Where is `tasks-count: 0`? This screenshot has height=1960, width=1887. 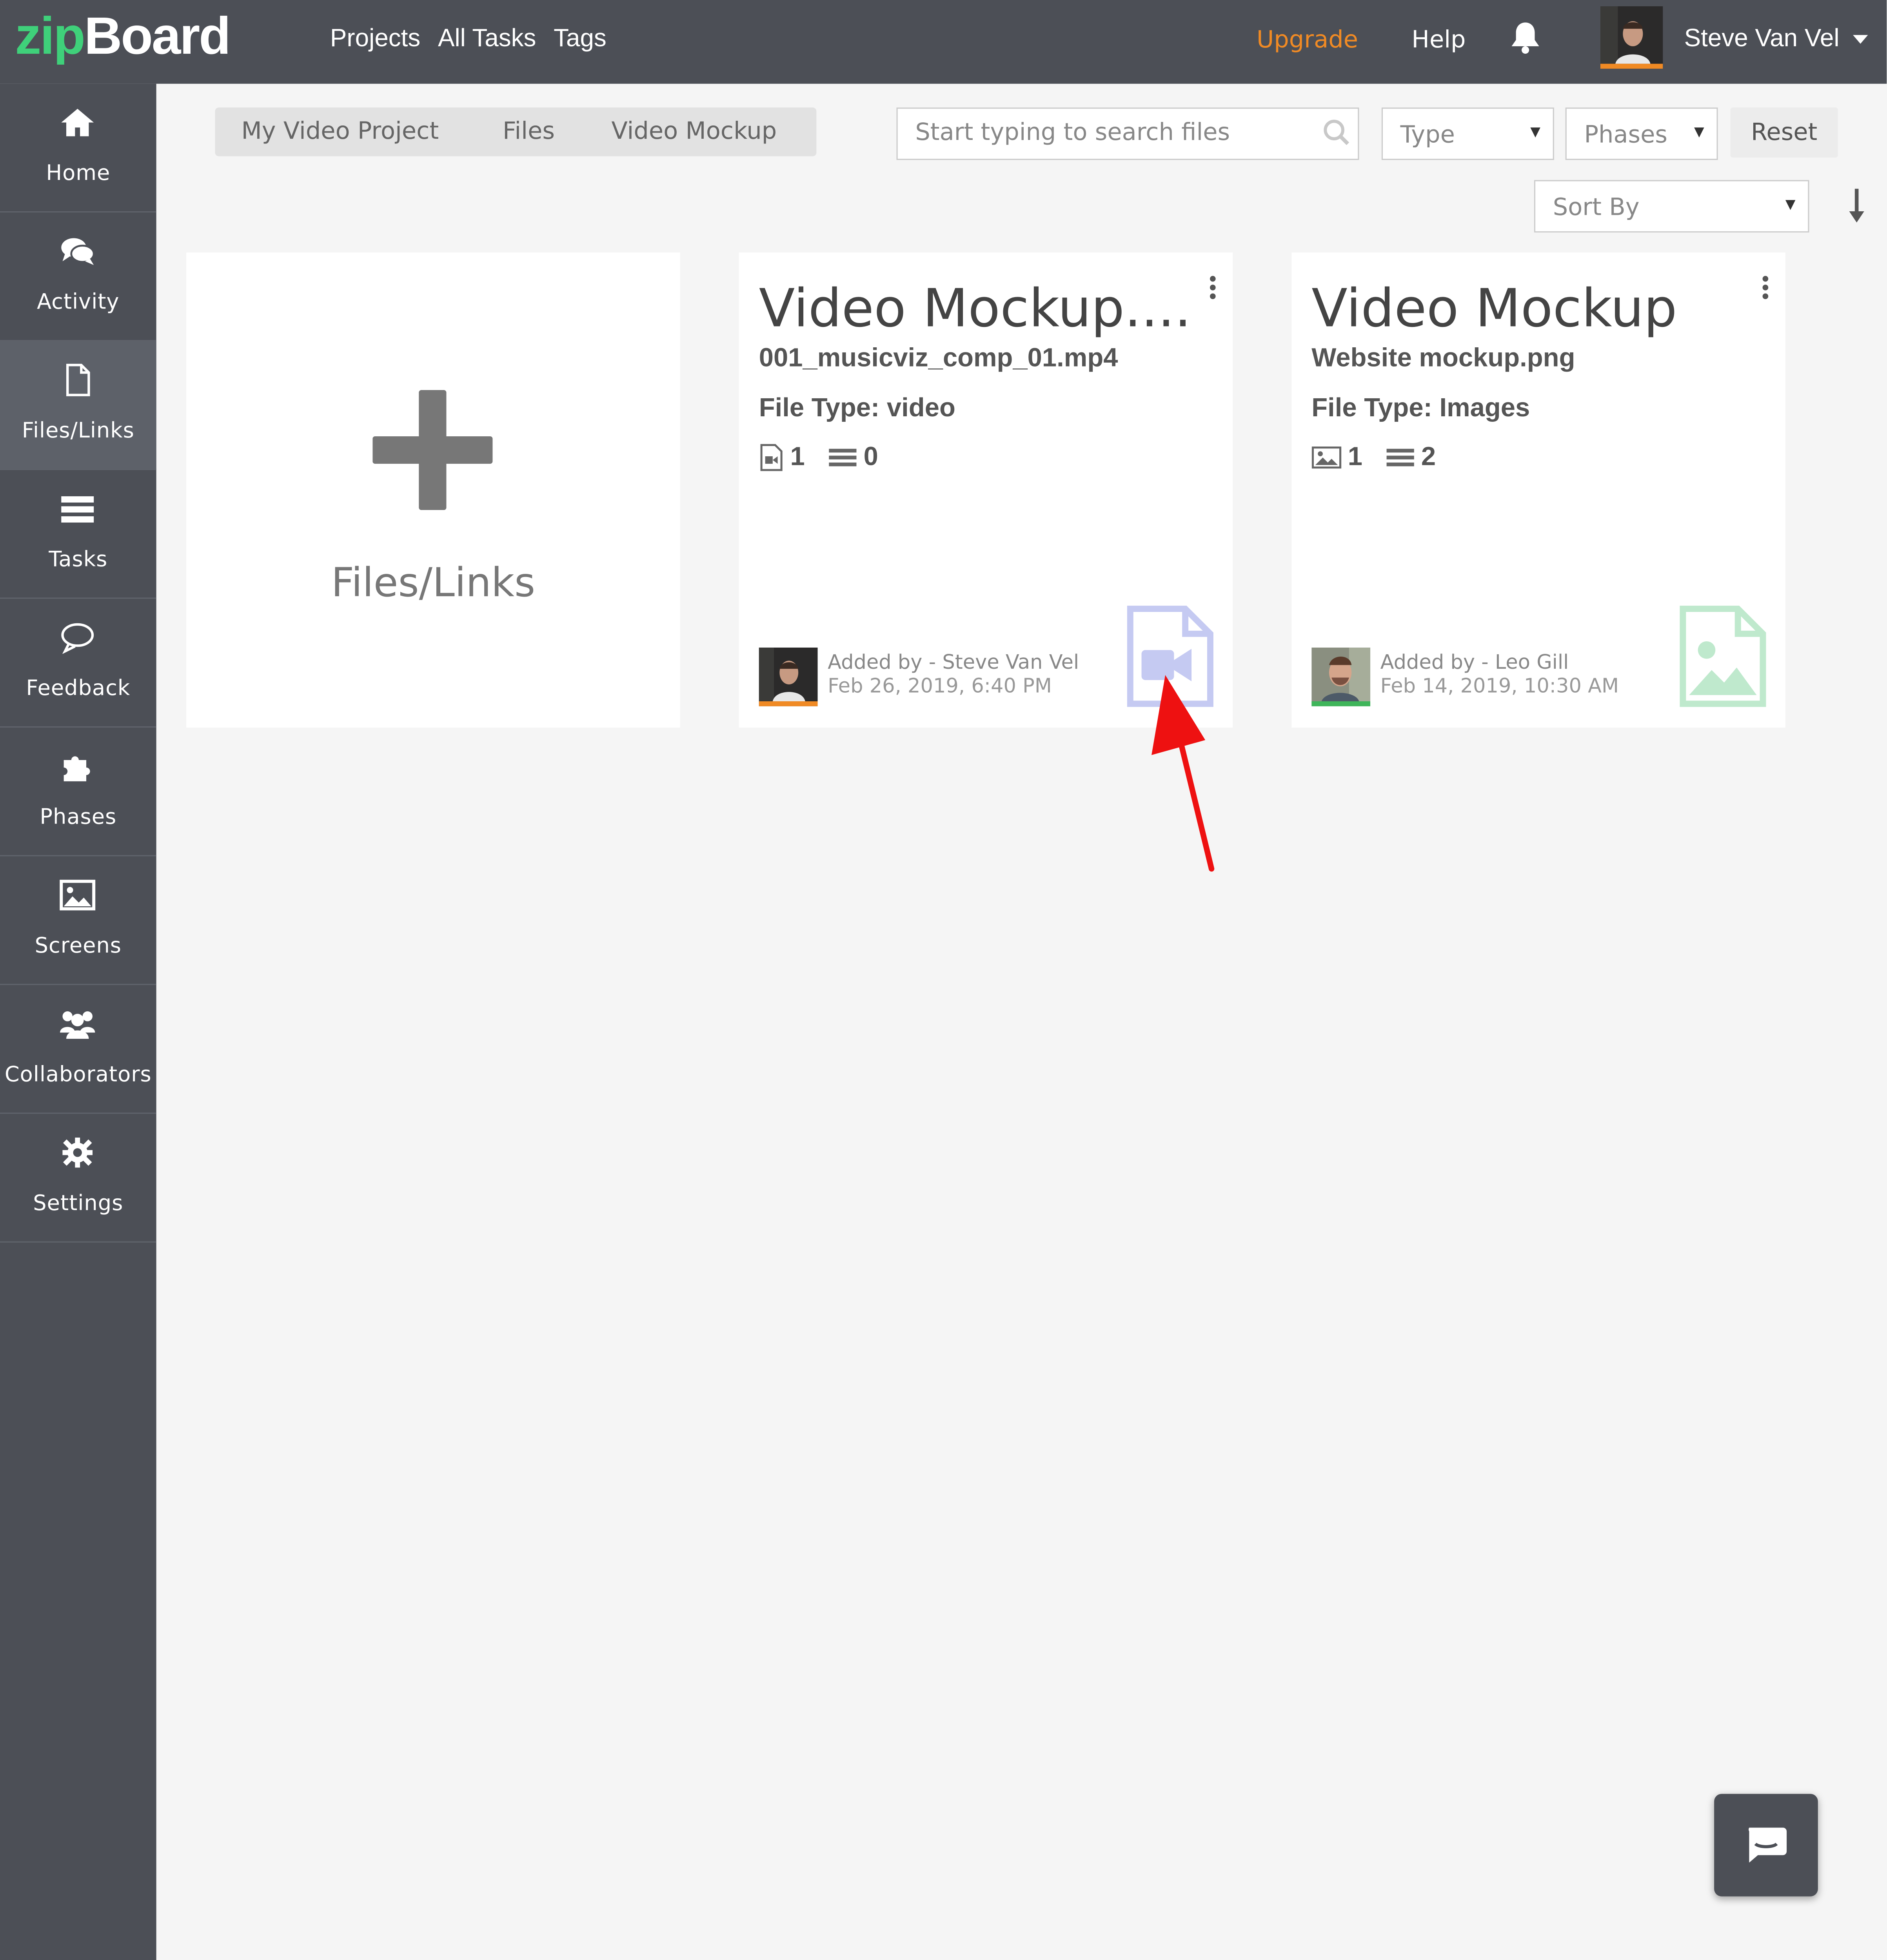
tasks-count: 0 is located at coordinates (870, 457).